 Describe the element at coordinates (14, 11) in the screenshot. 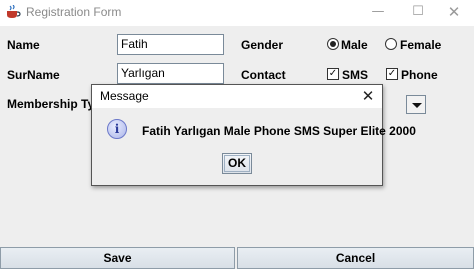

I see `java-cup-icon` at that location.